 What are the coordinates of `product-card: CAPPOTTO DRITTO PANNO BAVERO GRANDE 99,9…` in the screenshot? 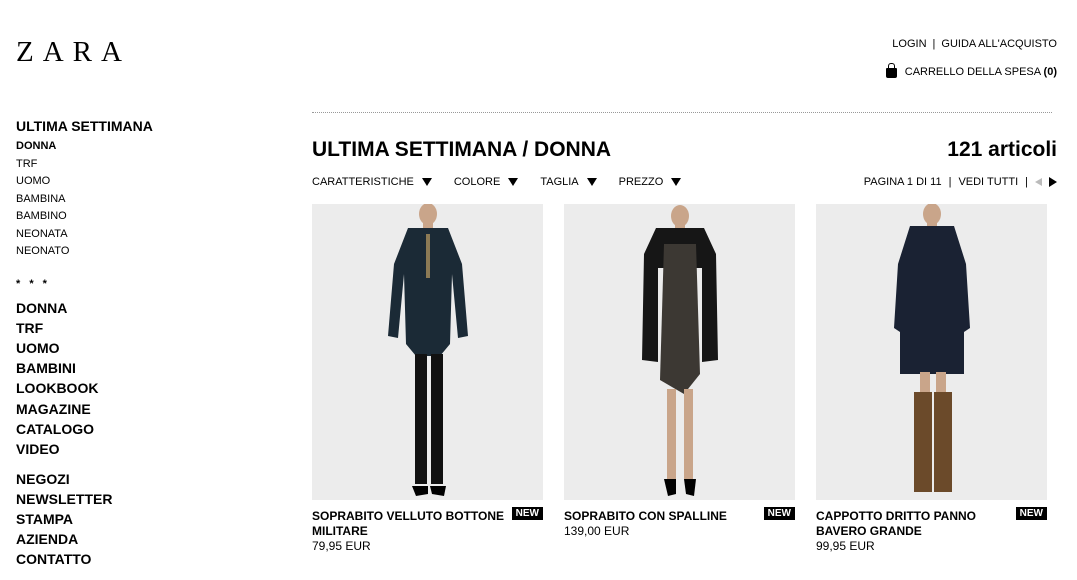 It's located at (931, 379).